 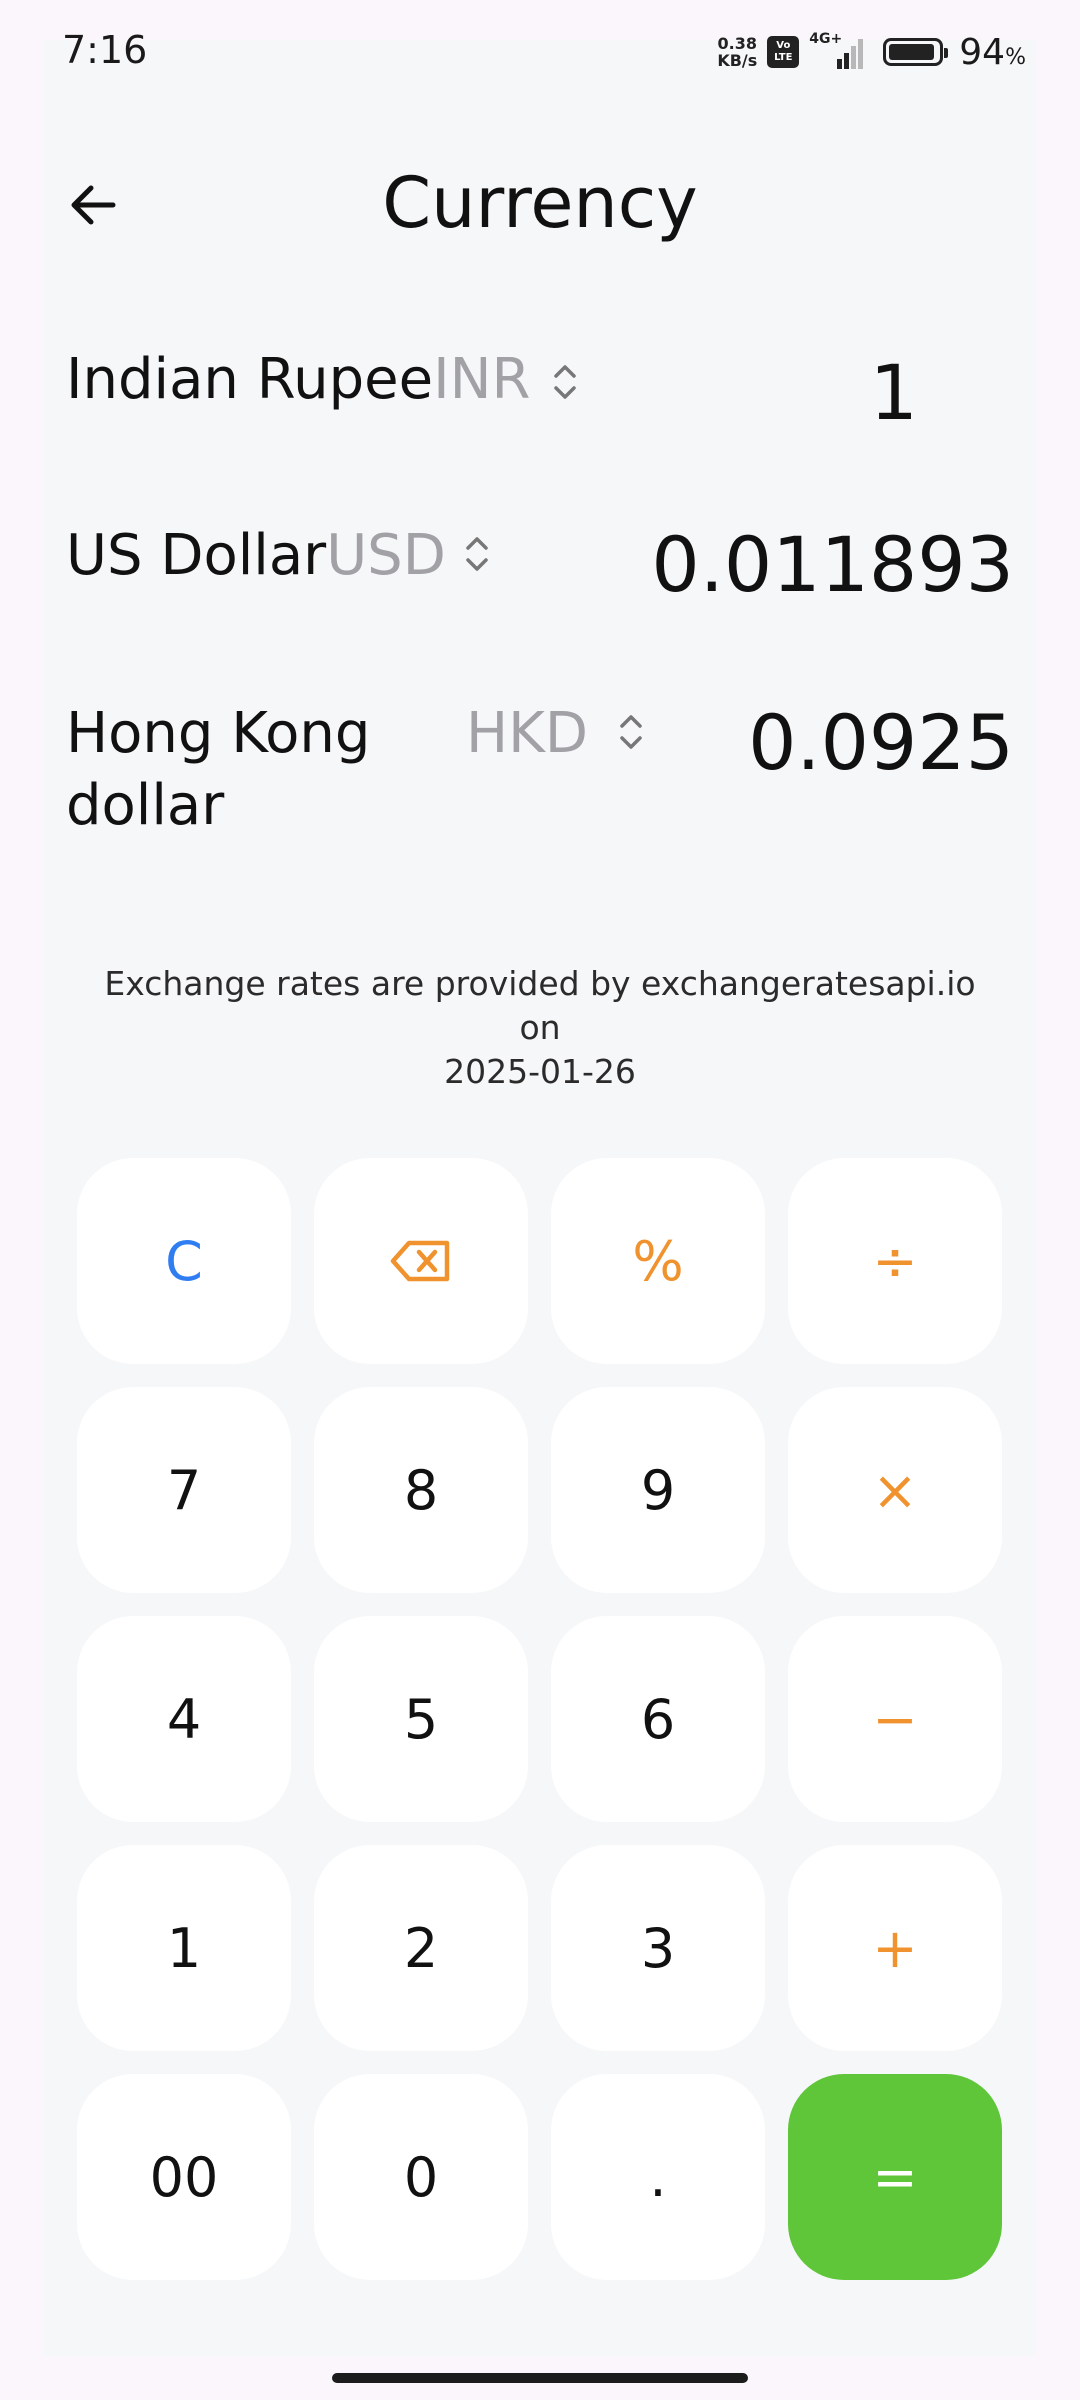 I want to click on status-icons: 0.38 KB/s Vo LTE 4G+ 94%, so click(x=871, y=52).